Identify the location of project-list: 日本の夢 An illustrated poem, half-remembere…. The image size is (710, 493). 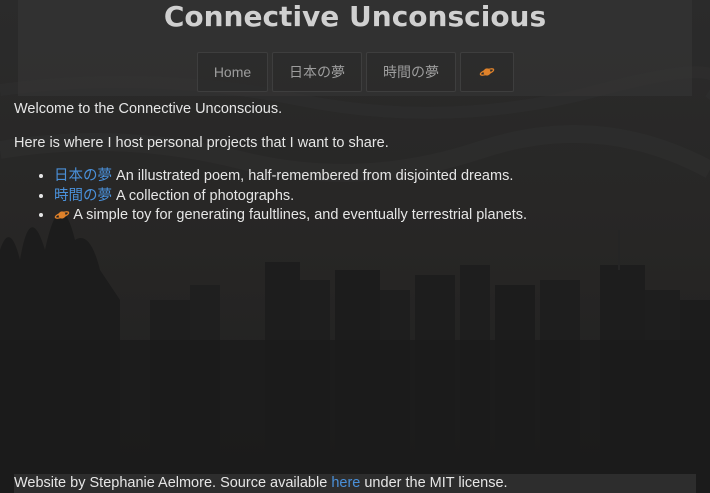
(354, 196).